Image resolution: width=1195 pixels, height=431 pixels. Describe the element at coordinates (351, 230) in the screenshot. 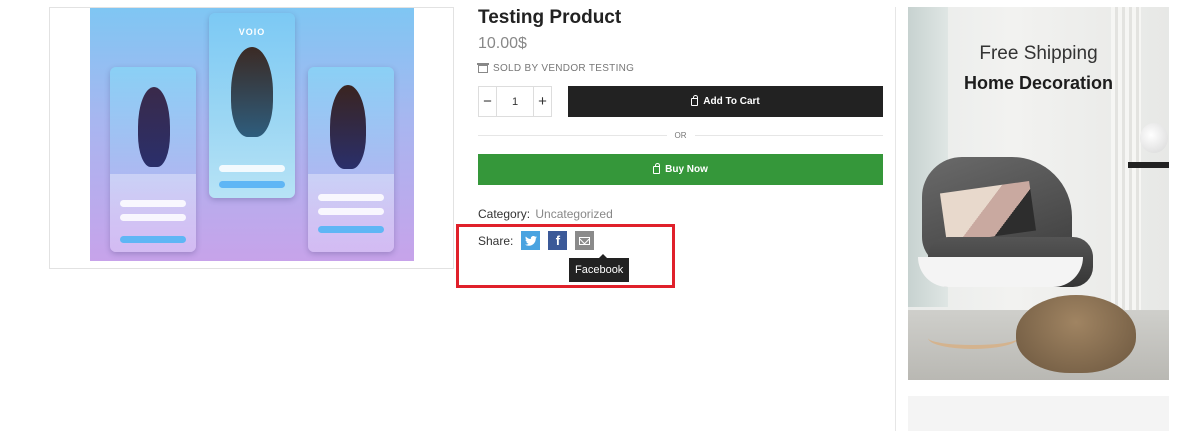

I see `submit-button-mock` at that location.